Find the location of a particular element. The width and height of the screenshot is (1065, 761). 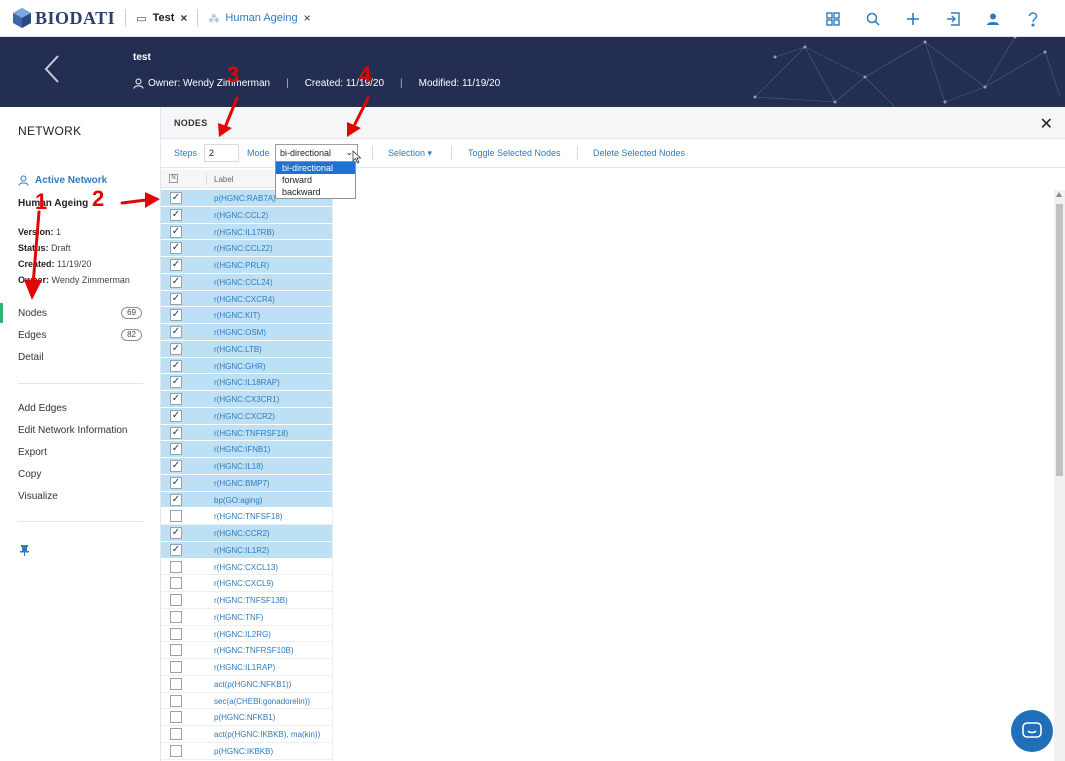

mode-dropdown-list: bi-directional forward backward is located at coordinates (315, 180).